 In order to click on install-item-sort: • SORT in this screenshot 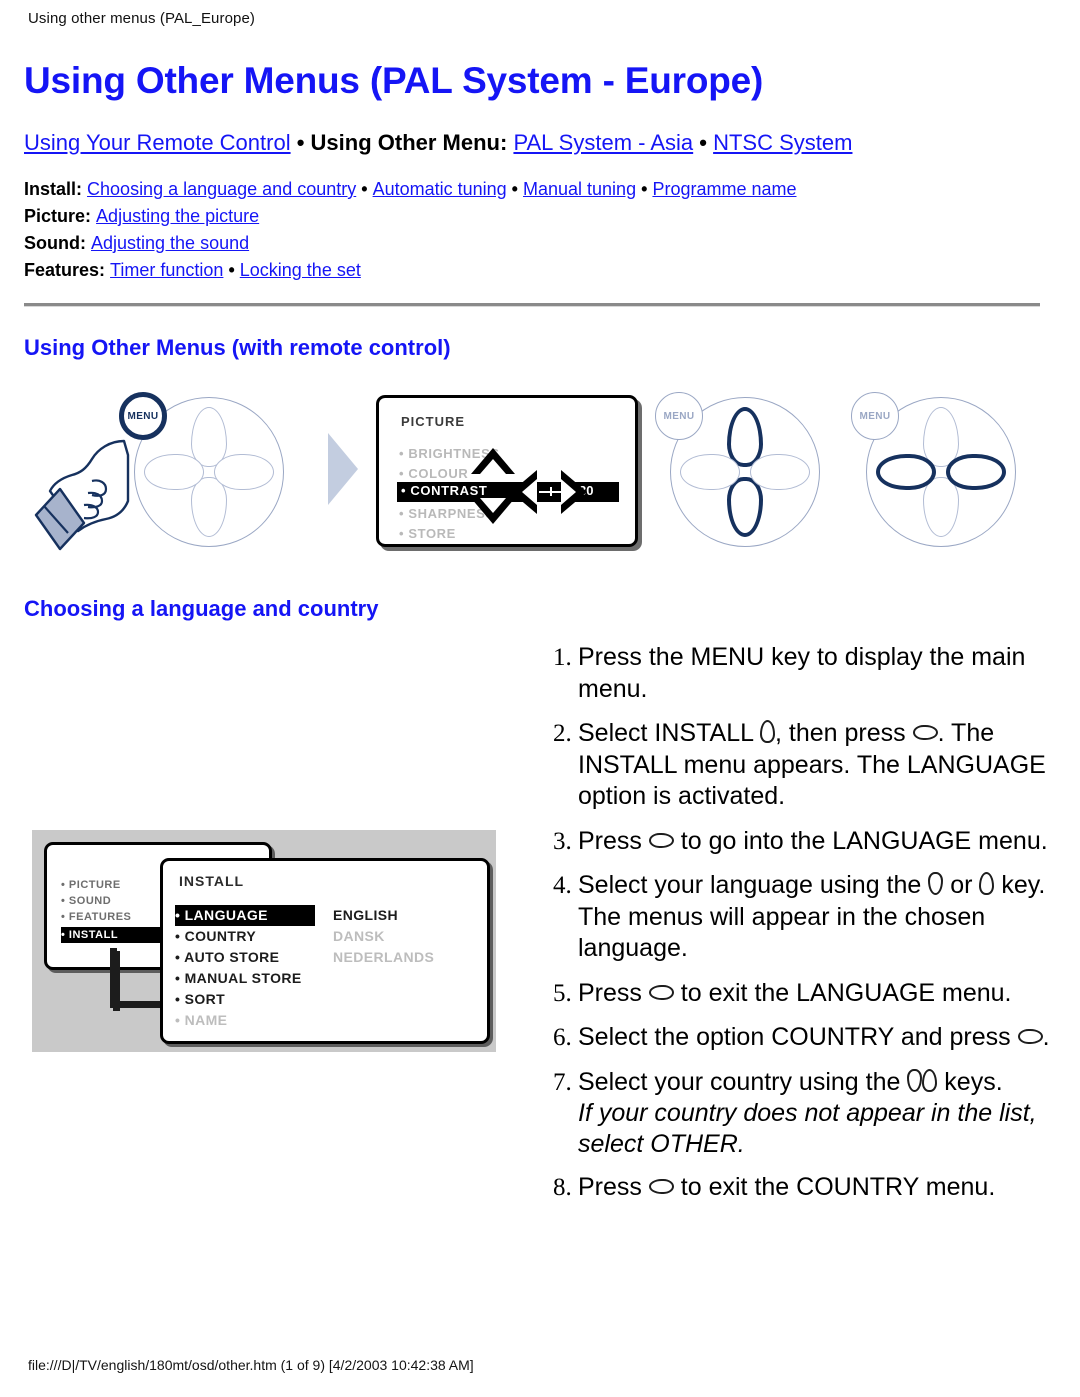, I will do `click(200, 999)`.